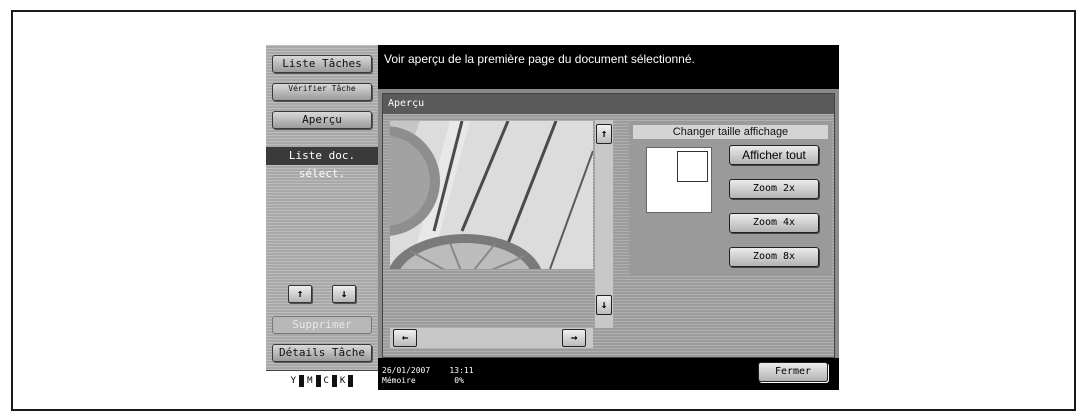 The image size is (1085, 419). I want to click on list-up-button: ↑, so click(300, 294).